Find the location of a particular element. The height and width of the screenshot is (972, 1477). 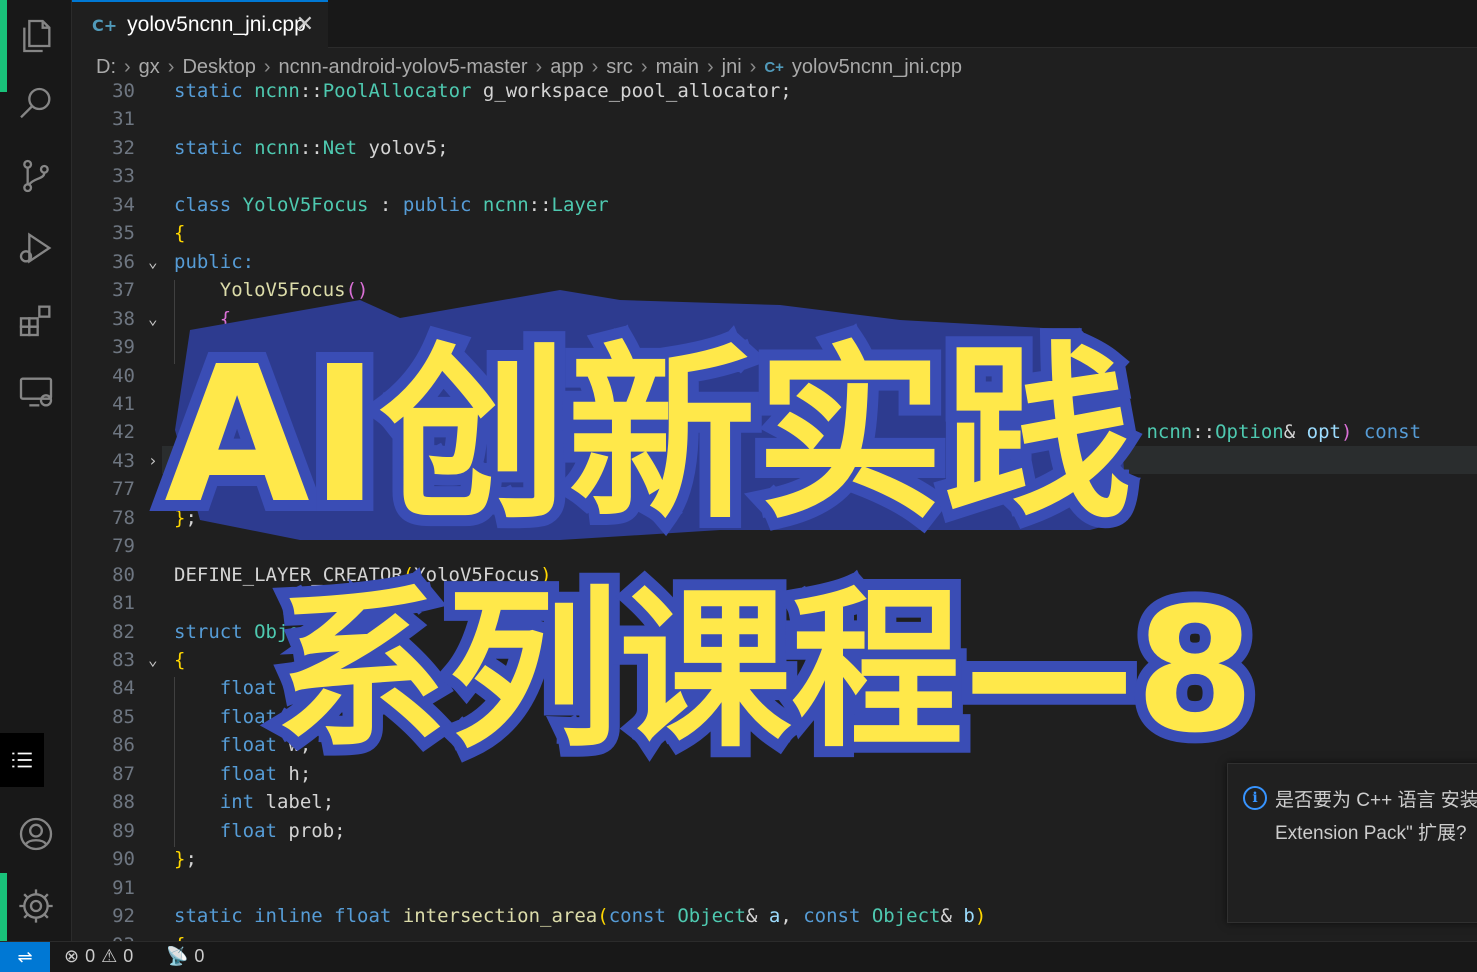

line-number: 78 is located at coordinates (123, 517).